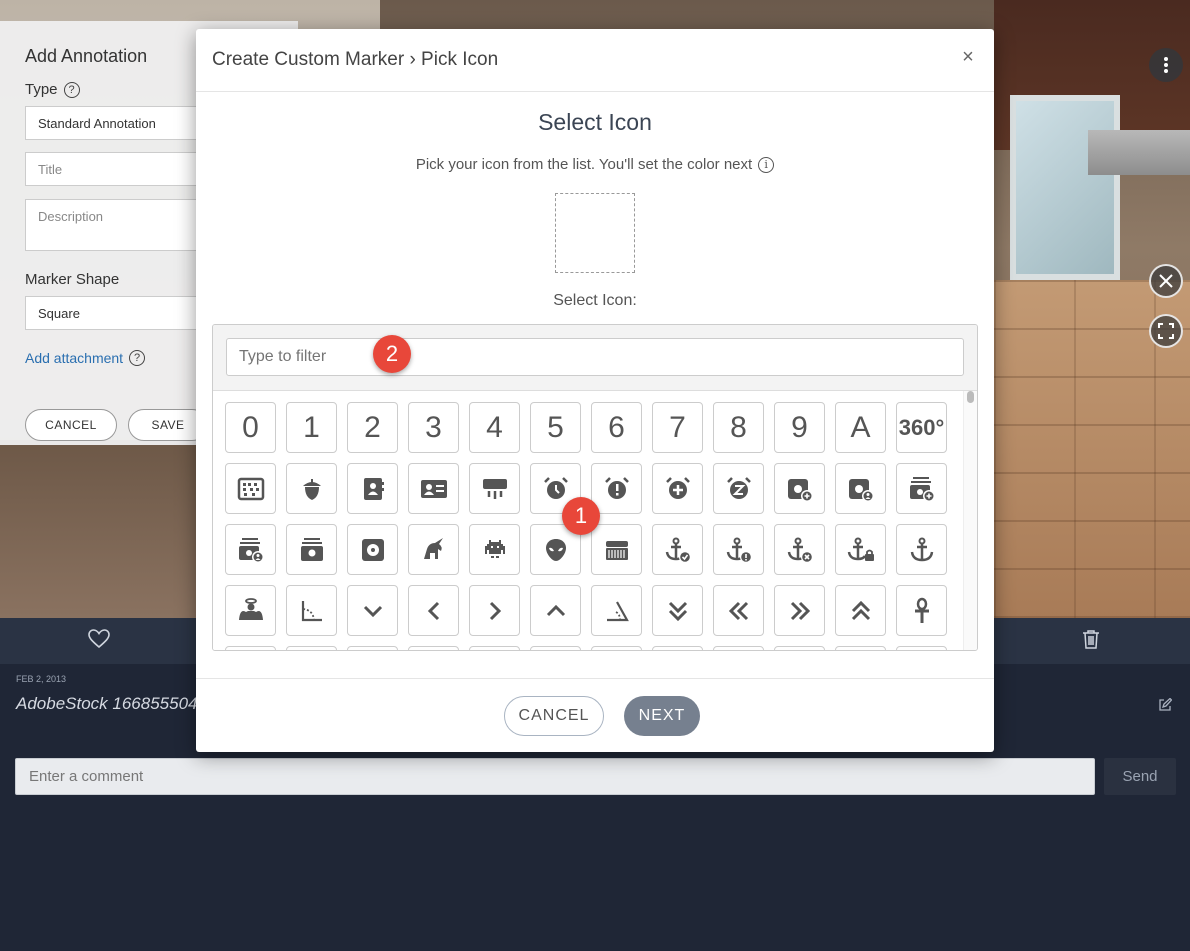  Describe the element at coordinates (595, 233) in the screenshot. I see `icon-preview` at that location.